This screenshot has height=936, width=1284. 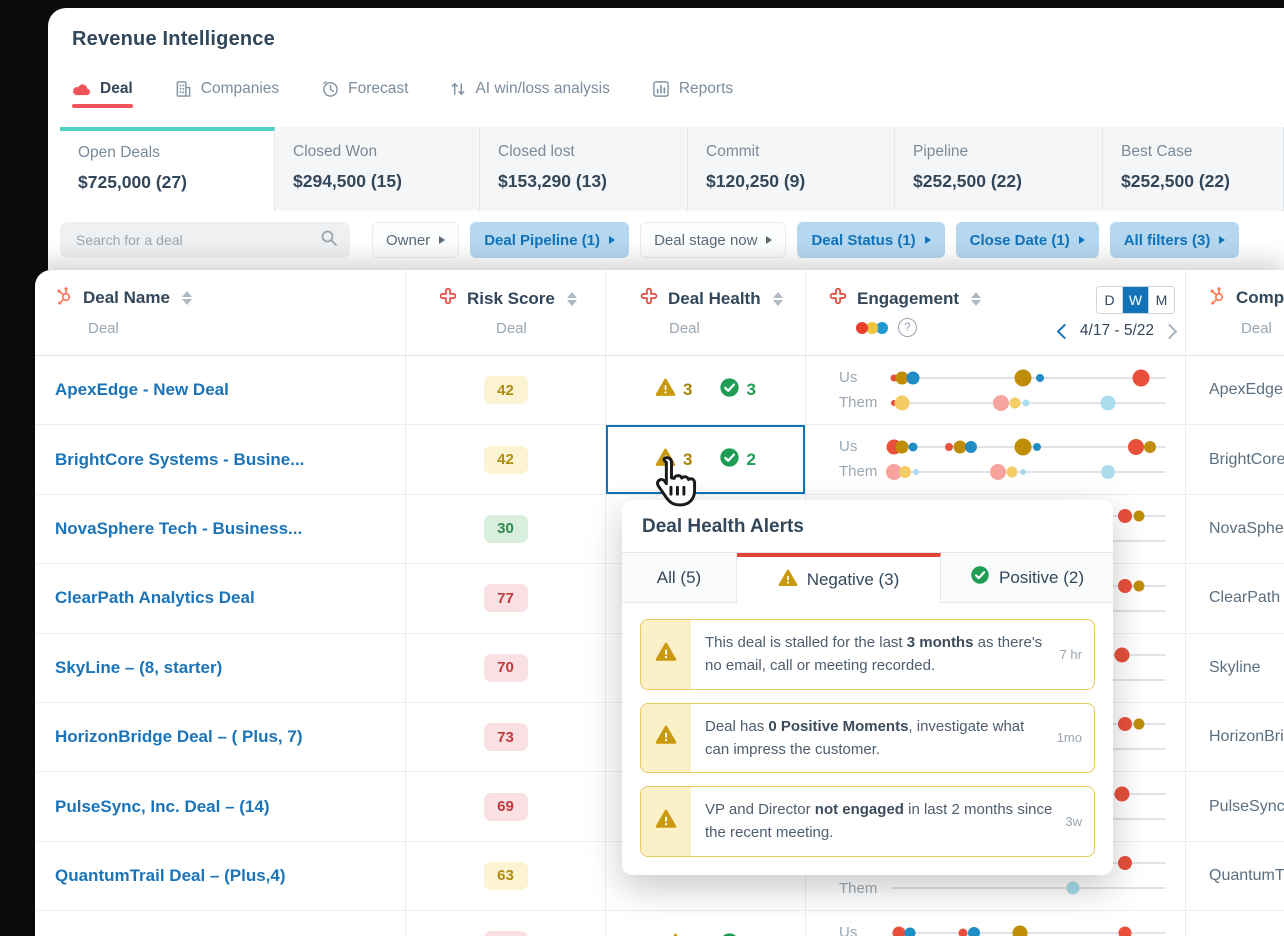 What do you see at coordinates (1193, 169) in the screenshot?
I see `summary-card-best-case: Best Case $252,500 (22)` at bounding box center [1193, 169].